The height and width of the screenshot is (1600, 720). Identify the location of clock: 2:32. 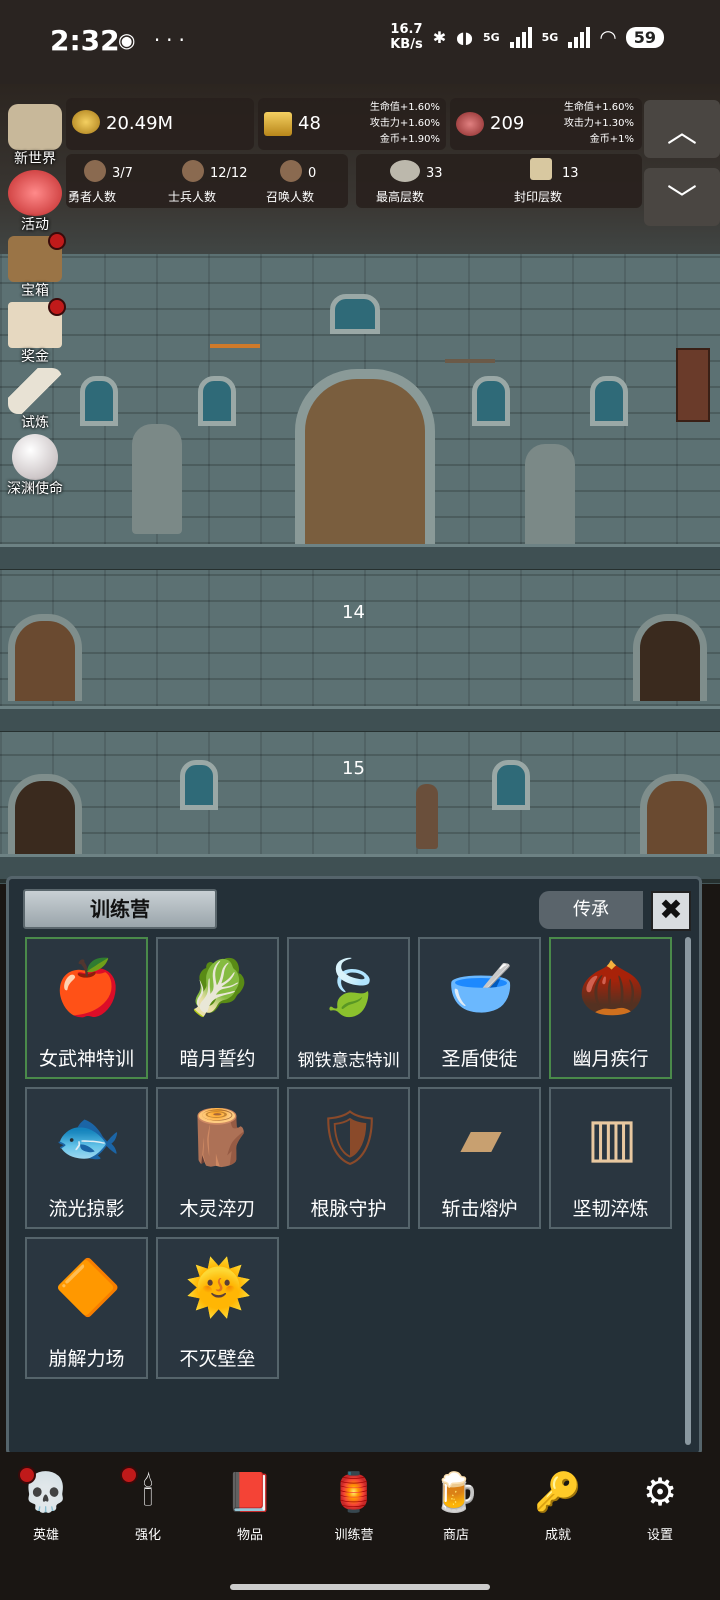
(85, 40).